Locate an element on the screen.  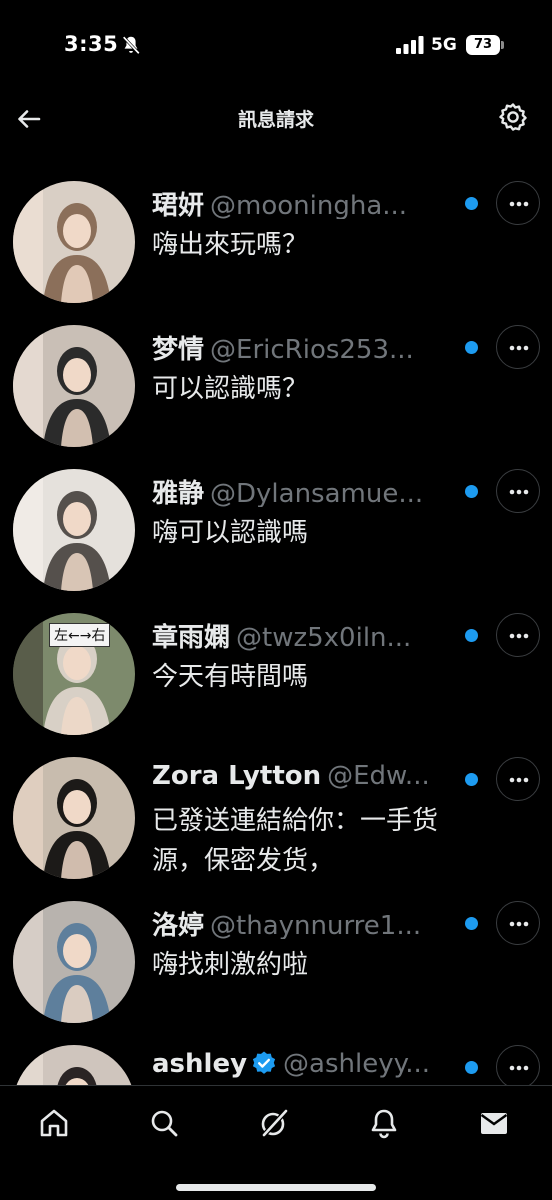
avatar: 左←→右 is located at coordinates (74, 674).